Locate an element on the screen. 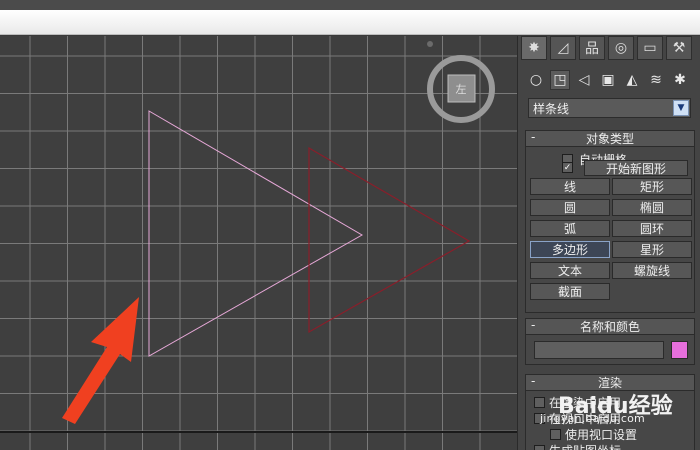 The image size is (700, 450). systems-icon: ✱ is located at coordinates (680, 80).